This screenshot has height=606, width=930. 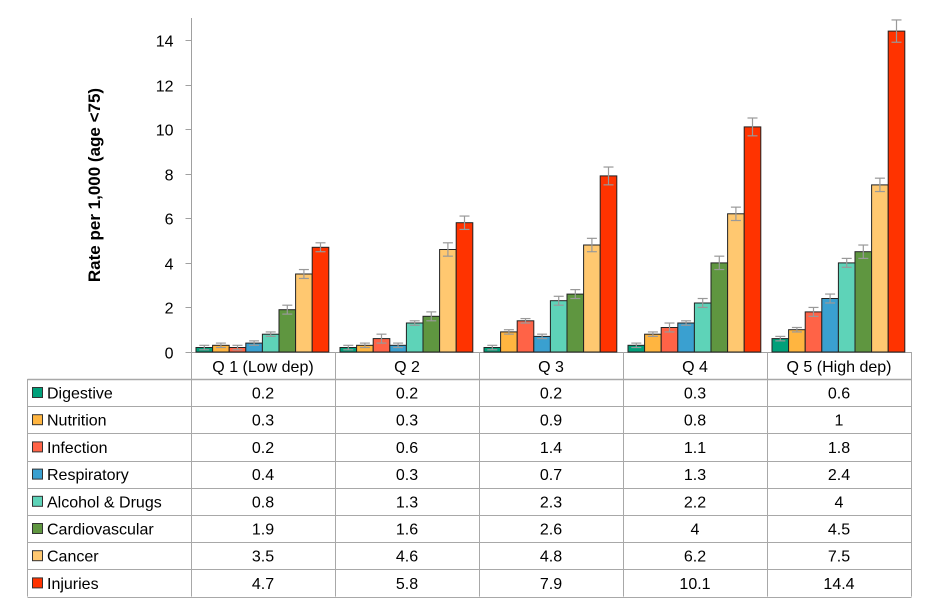 What do you see at coordinates (686, 337) in the screenshot?
I see `bar-respiratory-q4` at bounding box center [686, 337].